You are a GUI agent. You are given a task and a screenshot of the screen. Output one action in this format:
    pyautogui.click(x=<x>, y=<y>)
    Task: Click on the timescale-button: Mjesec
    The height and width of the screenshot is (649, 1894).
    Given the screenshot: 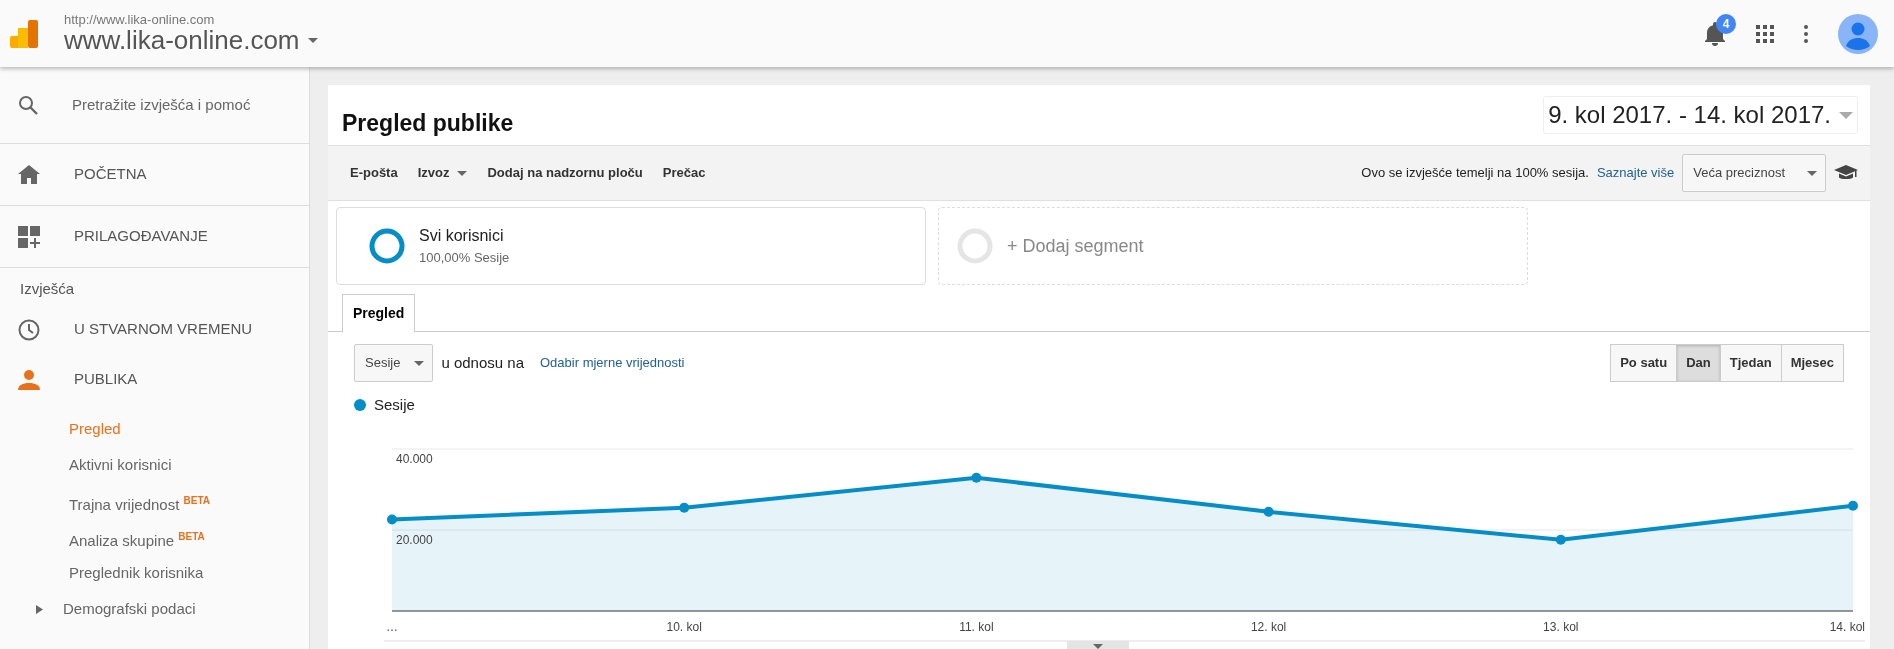 What is the action you would take?
    pyautogui.click(x=1812, y=363)
    